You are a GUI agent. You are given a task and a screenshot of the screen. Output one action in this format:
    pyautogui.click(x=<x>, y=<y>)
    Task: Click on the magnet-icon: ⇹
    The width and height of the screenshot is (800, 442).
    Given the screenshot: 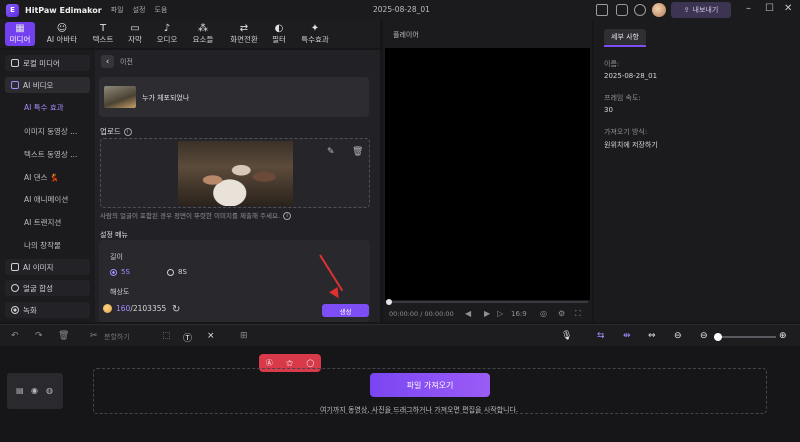 What is the action you would take?
    pyautogui.click(x=627, y=336)
    